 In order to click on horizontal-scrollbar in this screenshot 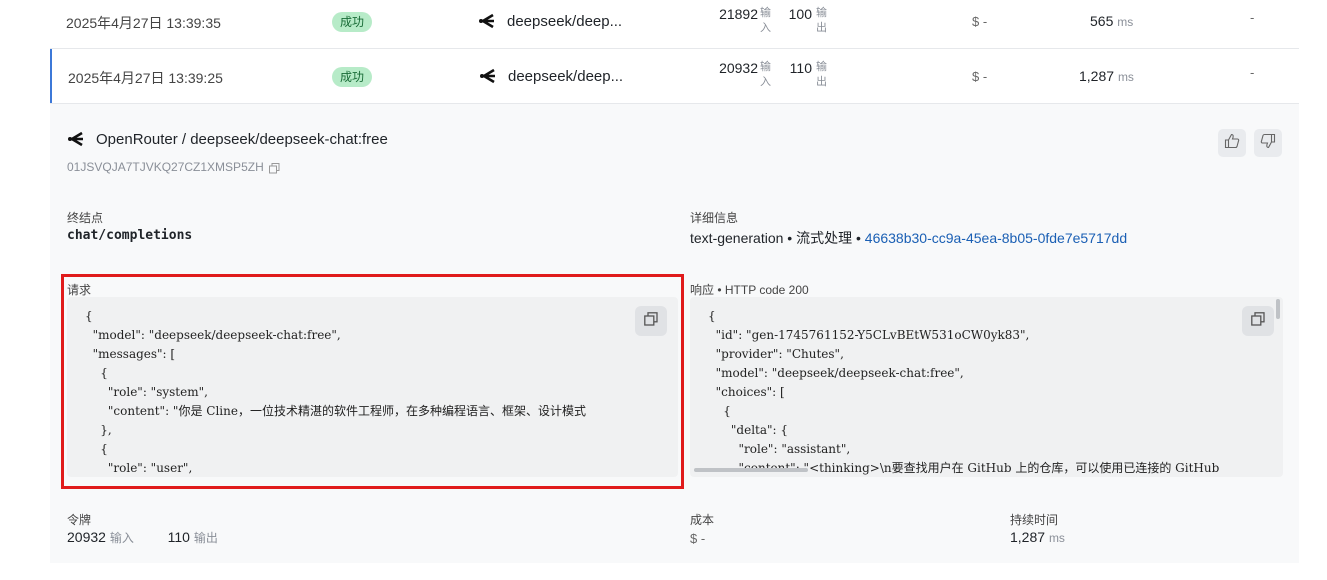, I will do `click(751, 470)`.